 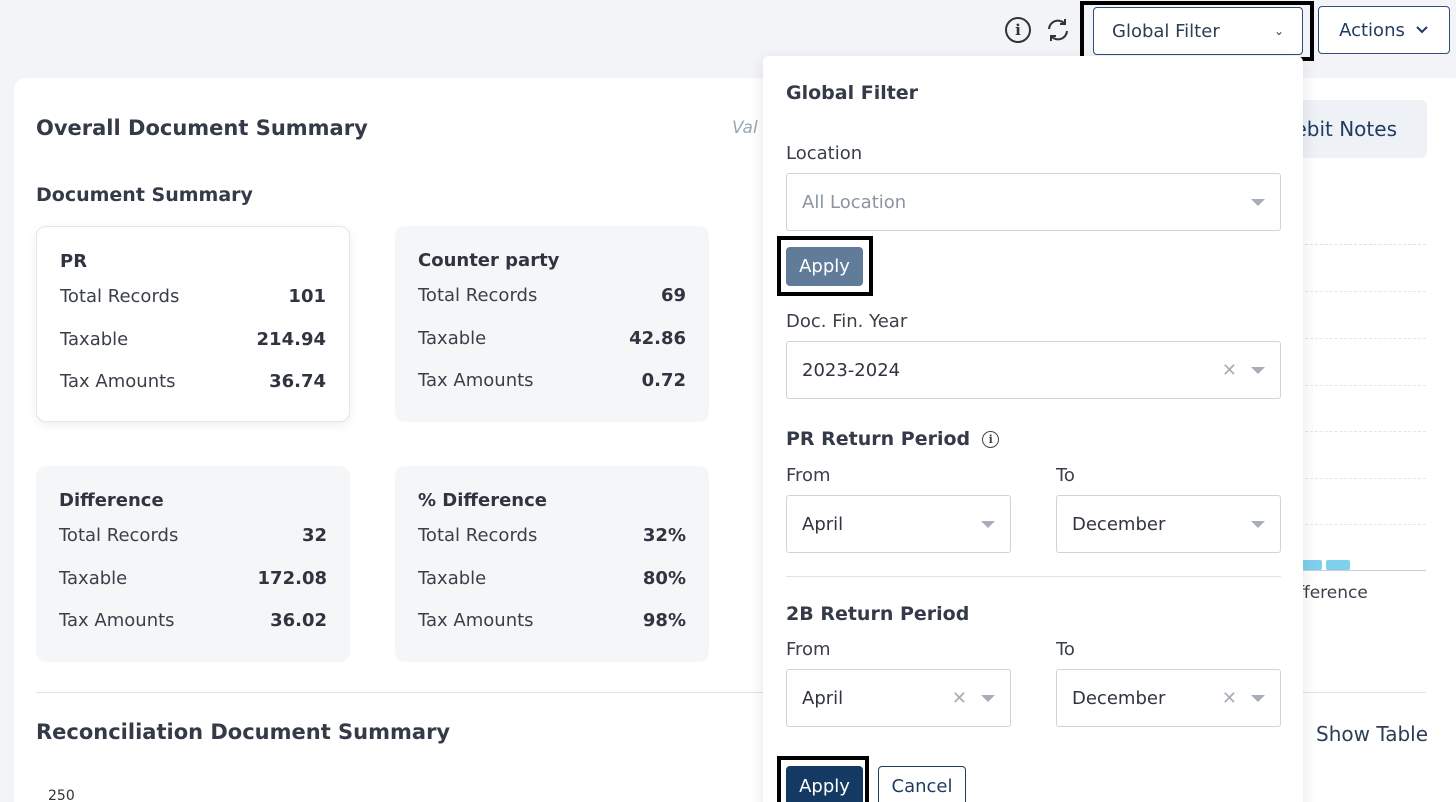 I want to click on b2-return-period-title: 2B Return Period, so click(x=877, y=614).